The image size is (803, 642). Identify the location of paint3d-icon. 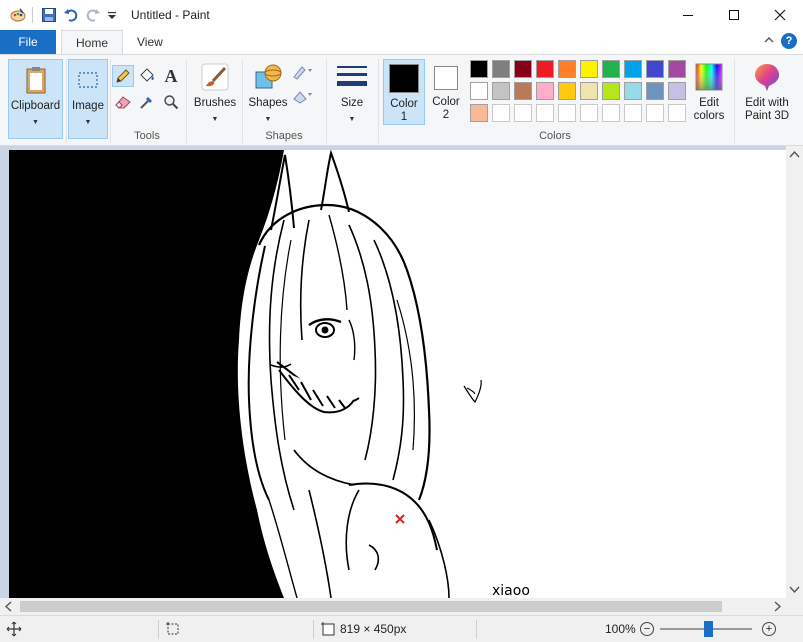
(767, 77).